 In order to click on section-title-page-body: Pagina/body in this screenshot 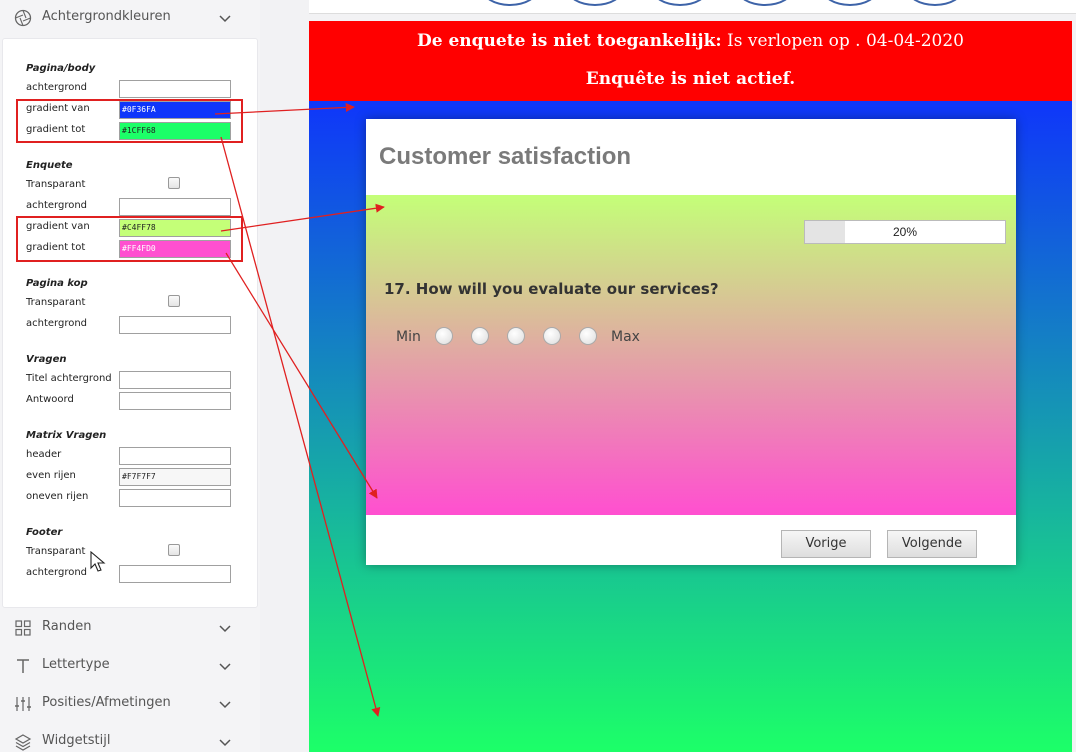, I will do `click(61, 68)`.